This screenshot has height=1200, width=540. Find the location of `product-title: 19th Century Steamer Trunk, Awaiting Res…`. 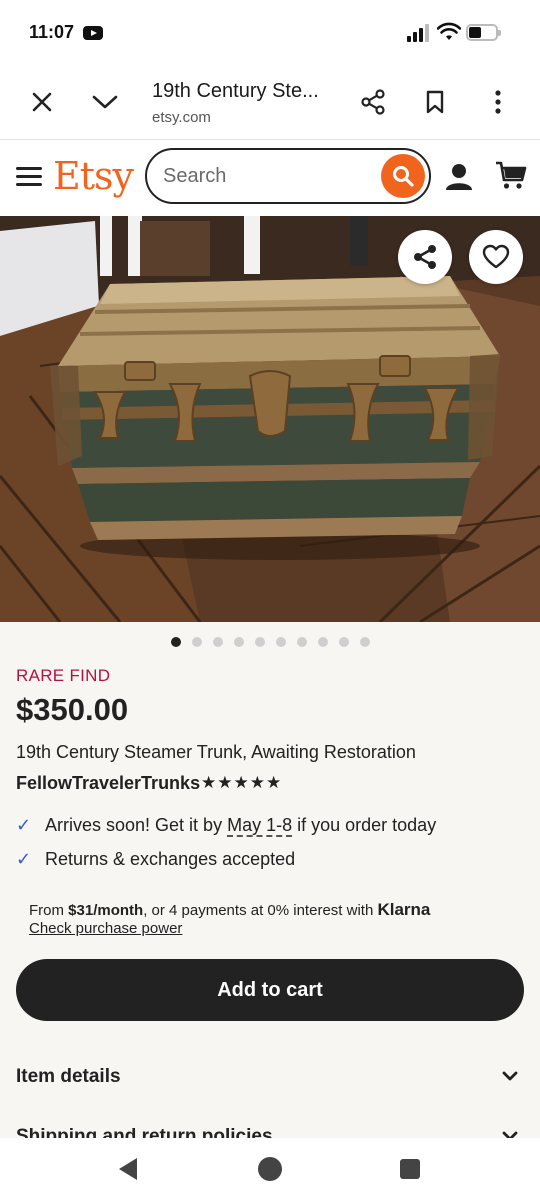

product-title: 19th Century Steamer Trunk, Awaiting Res… is located at coordinates (216, 752).